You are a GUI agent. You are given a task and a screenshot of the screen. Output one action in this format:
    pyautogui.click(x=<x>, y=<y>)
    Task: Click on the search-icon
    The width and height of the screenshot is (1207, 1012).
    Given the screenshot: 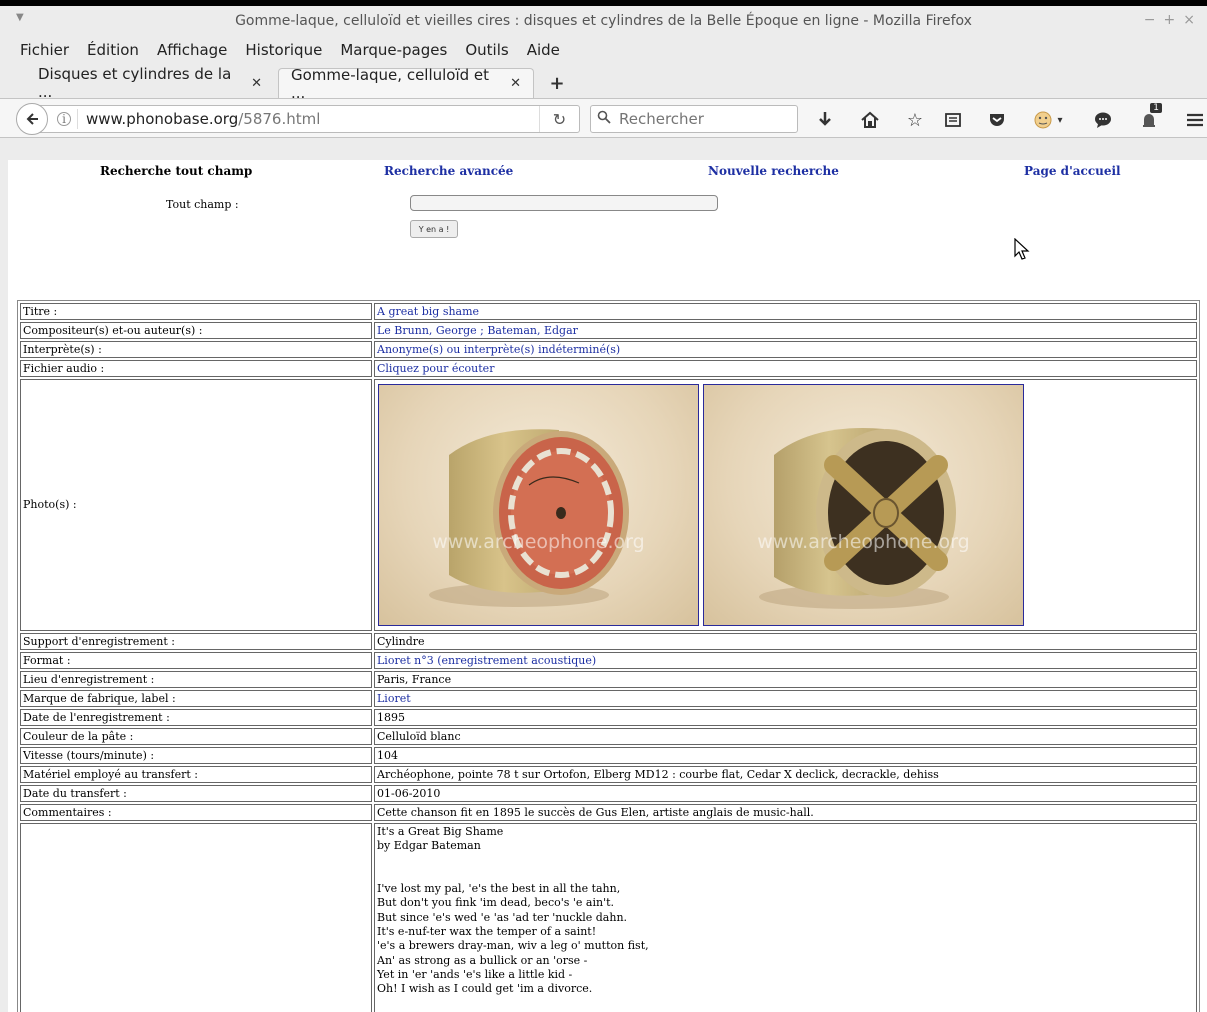 What is the action you would take?
    pyautogui.click(x=604, y=119)
    